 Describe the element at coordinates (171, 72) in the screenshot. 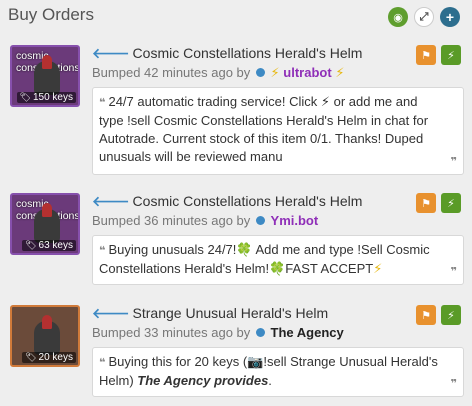

I see `bumped-text: Bumped 42 minutes ago by` at that location.